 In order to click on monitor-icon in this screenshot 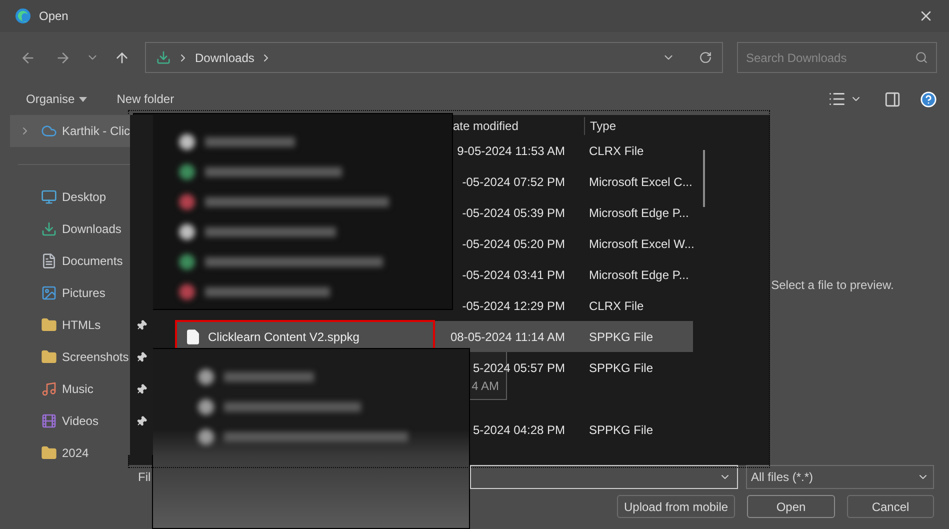, I will do `click(49, 197)`.